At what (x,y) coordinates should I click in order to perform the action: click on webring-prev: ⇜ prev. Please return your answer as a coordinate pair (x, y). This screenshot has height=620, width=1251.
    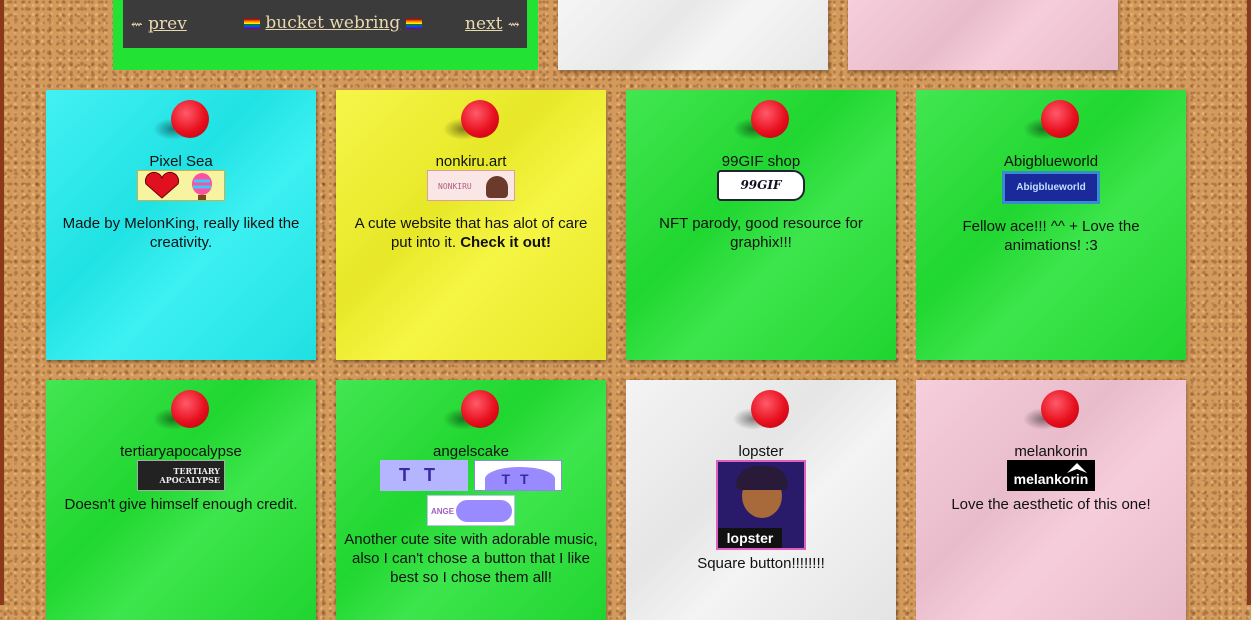
    Looking at the image, I should click on (159, 24).